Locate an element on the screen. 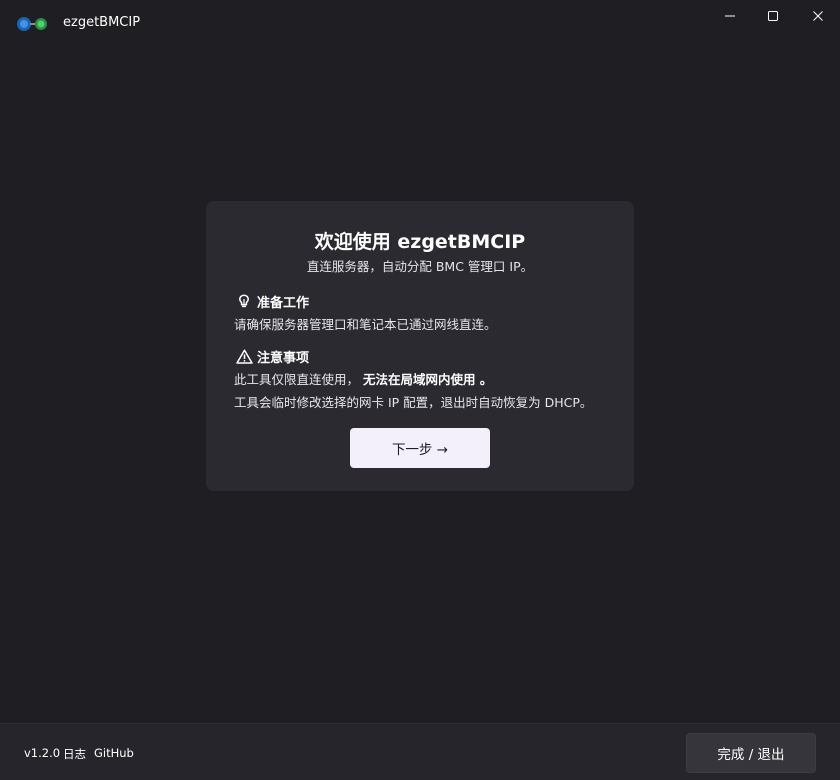 Image resolution: width=840 pixels, height=780 pixels. maximize-icon is located at coordinates (773, 16).